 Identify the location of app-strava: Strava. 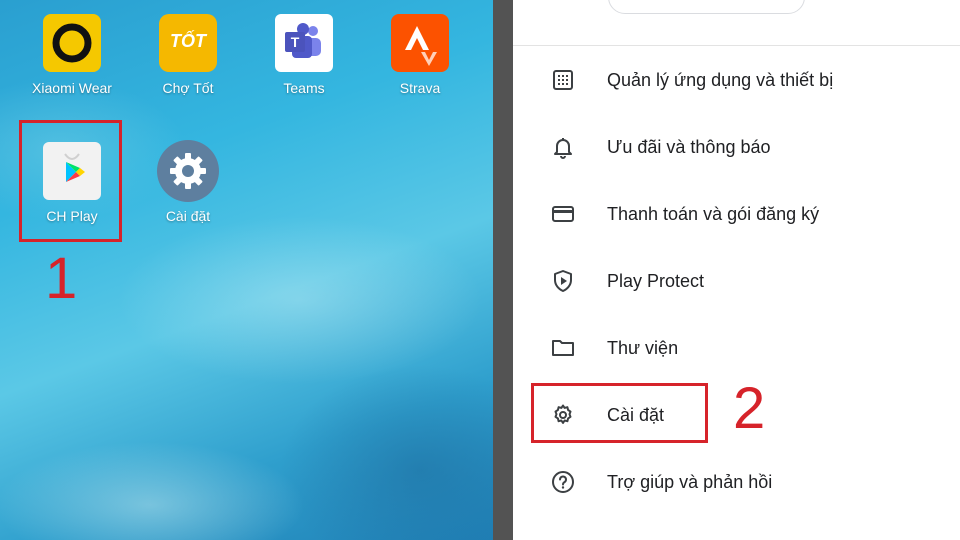
(420, 55).